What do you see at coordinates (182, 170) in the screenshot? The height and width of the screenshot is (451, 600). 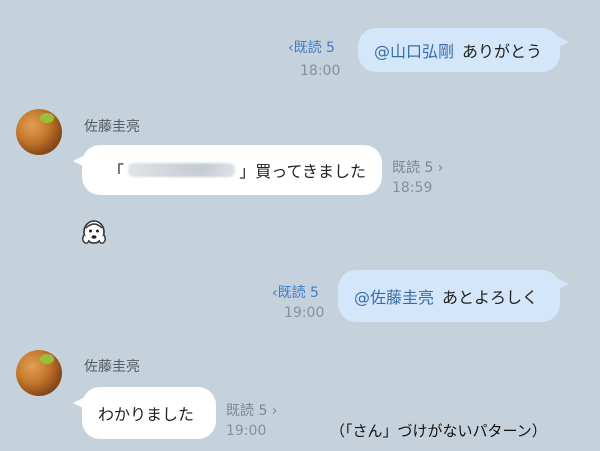 I see `blurred-item-name` at bounding box center [182, 170].